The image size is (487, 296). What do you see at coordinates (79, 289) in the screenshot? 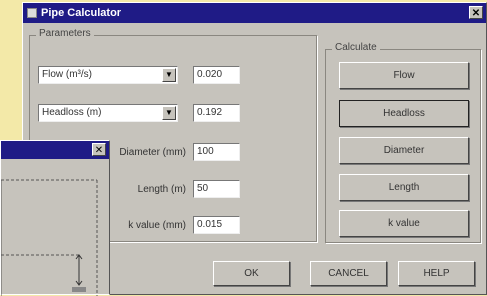
I see `marker-base` at bounding box center [79, 289].